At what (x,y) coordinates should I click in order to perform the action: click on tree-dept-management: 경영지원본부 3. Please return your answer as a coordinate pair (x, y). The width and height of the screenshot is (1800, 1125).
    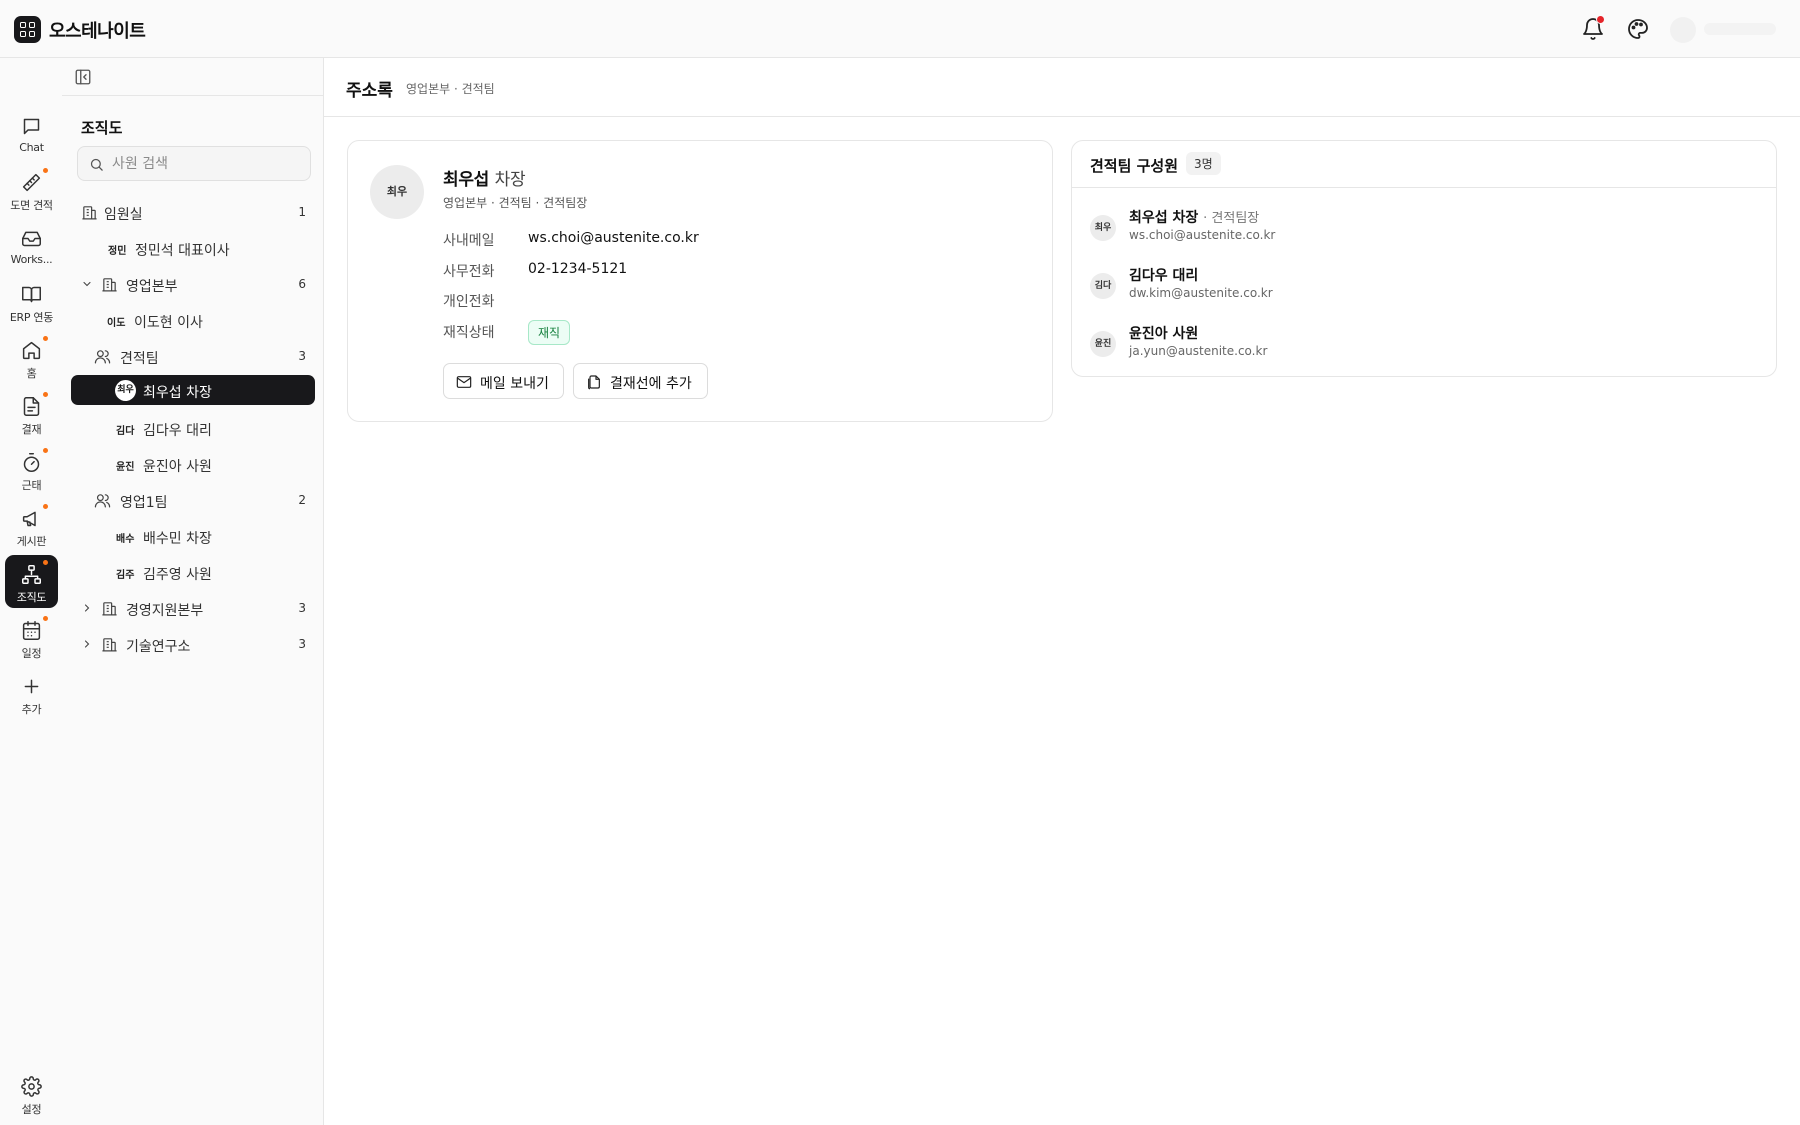
    Looking at the image, I should click on (193, 608).